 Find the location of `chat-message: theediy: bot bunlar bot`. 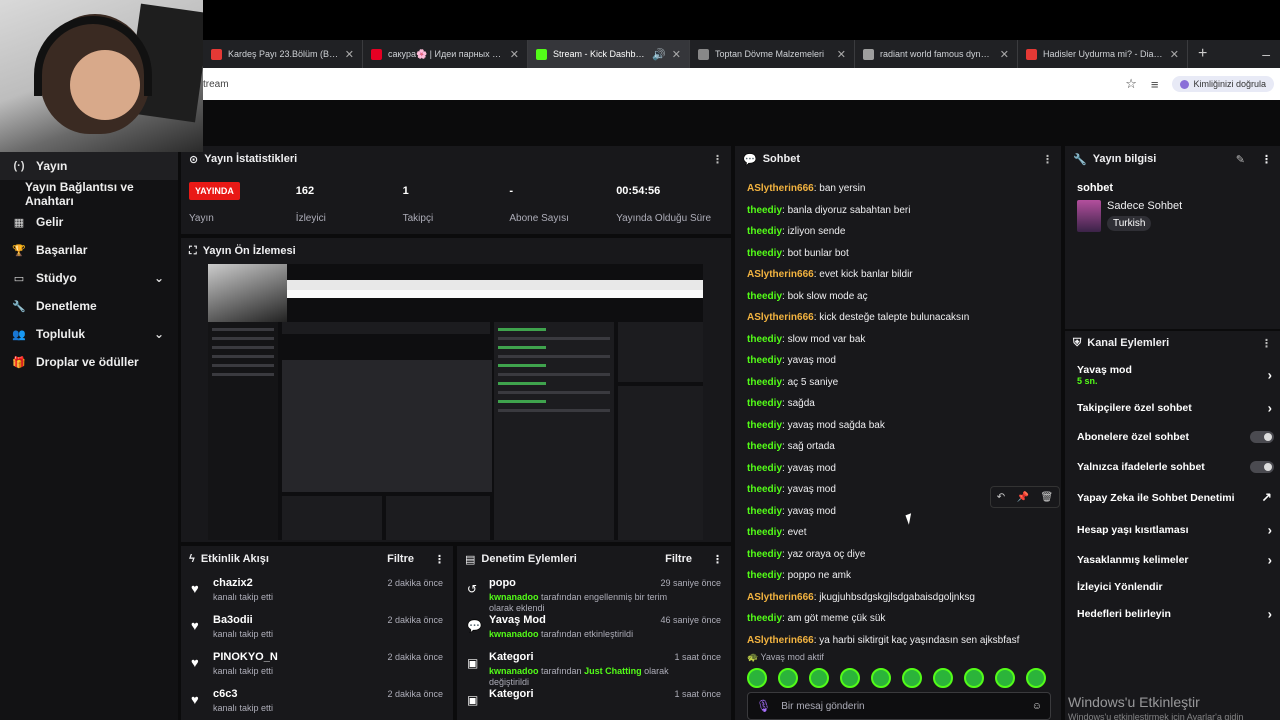

chat-message: theediy: bot bunlar bot is located at coordinates (898, 254).